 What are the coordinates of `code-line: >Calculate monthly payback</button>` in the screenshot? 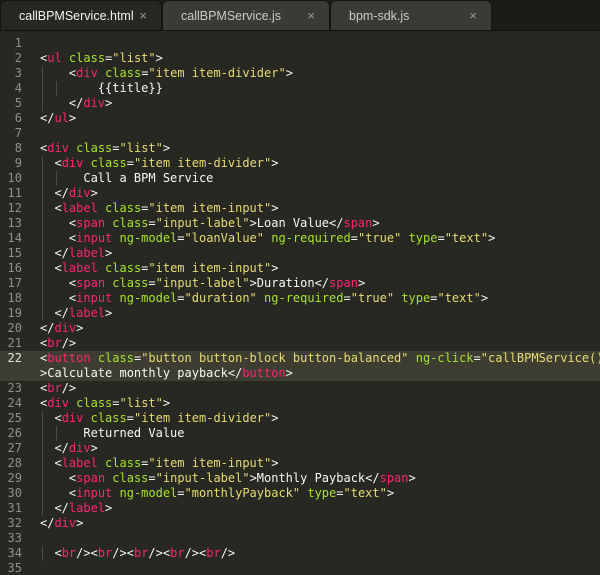 It's located at (166, 373).